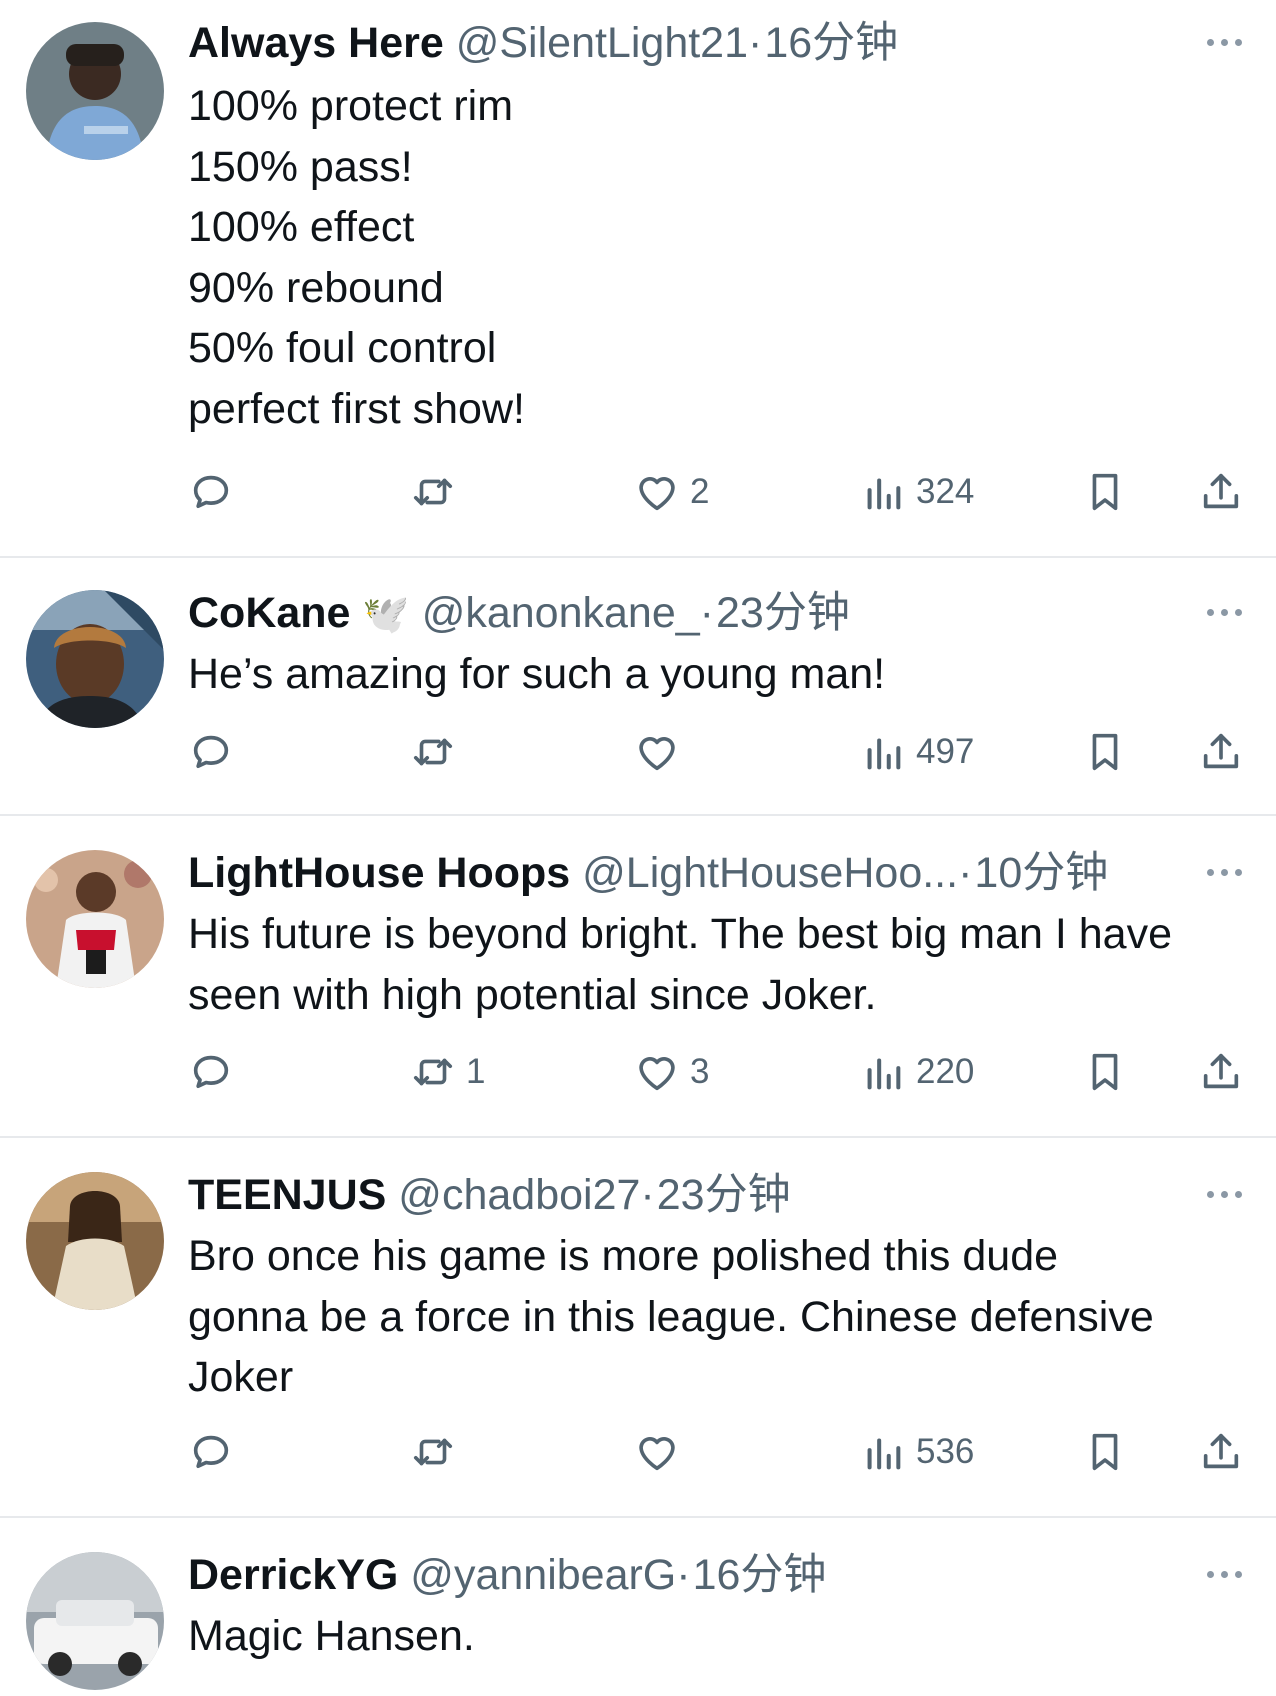 The width and height of the screenshot is (1276, 1696). Describe the element at coordinates (476, 1071) in the screenshot. I see `retweet-count: 1` at that location.